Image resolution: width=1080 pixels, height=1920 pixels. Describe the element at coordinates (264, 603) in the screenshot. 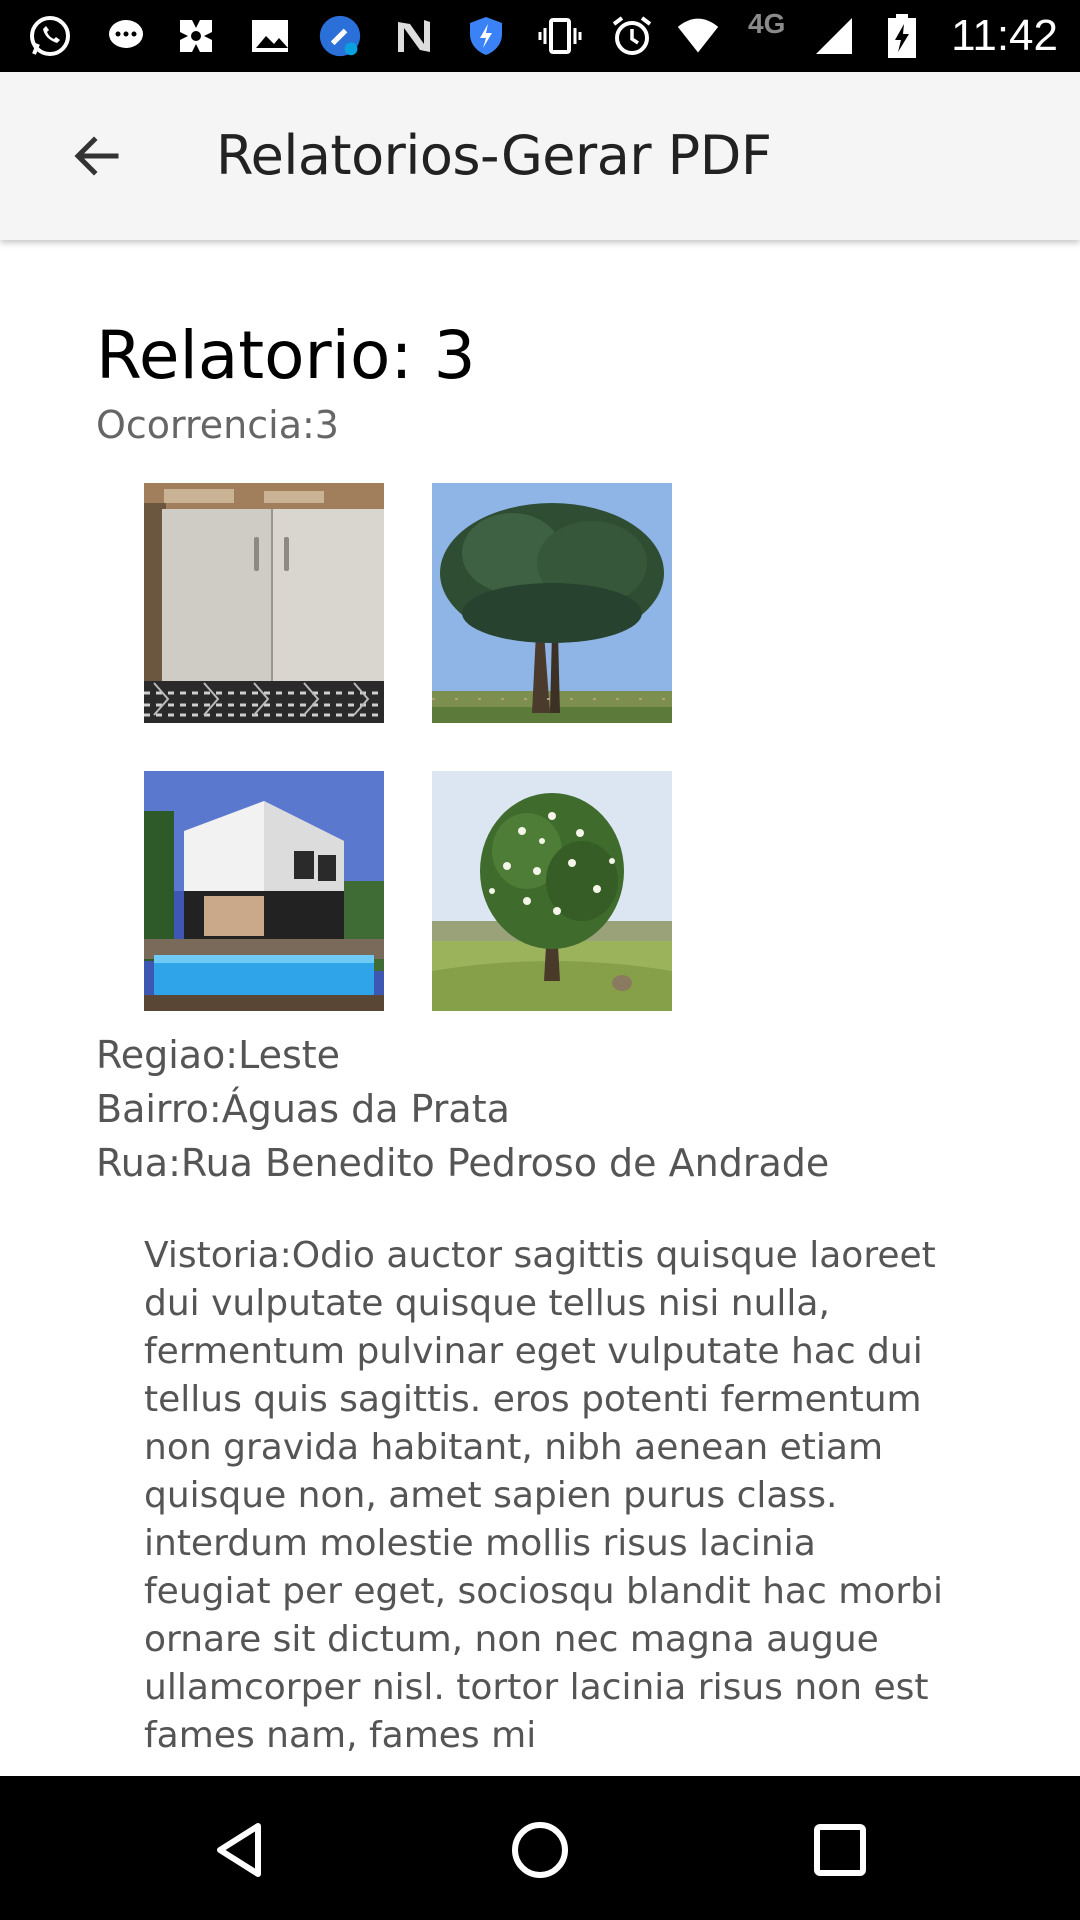

I see `cabinet-photo` at that location.